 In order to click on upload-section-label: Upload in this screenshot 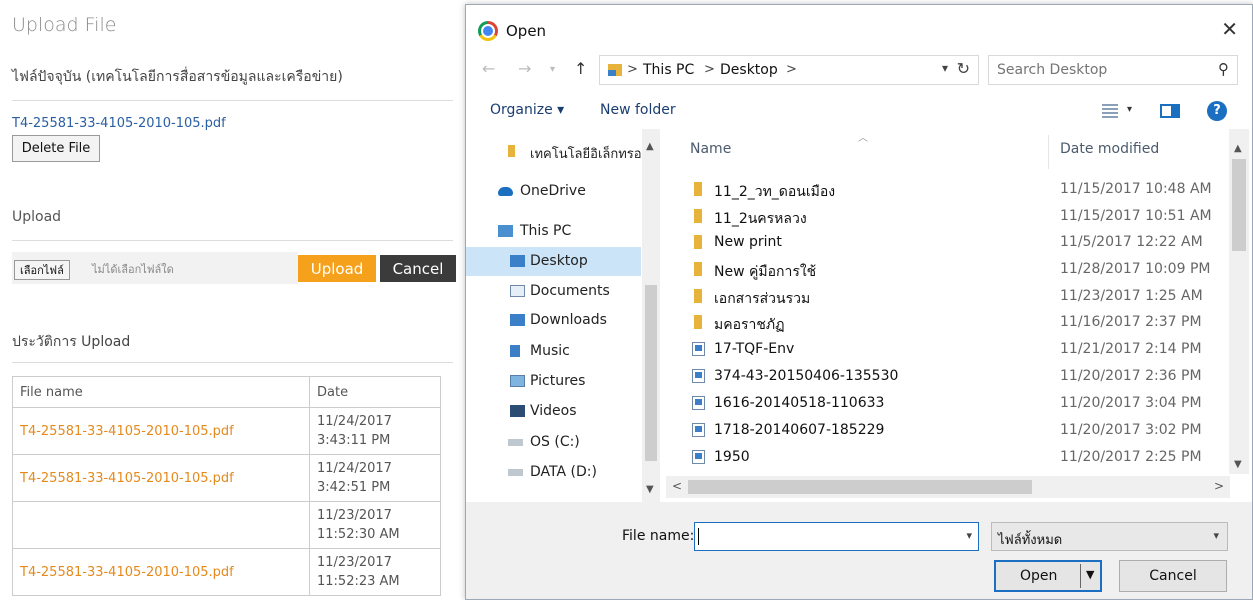, I will do `click(37, 217)`.